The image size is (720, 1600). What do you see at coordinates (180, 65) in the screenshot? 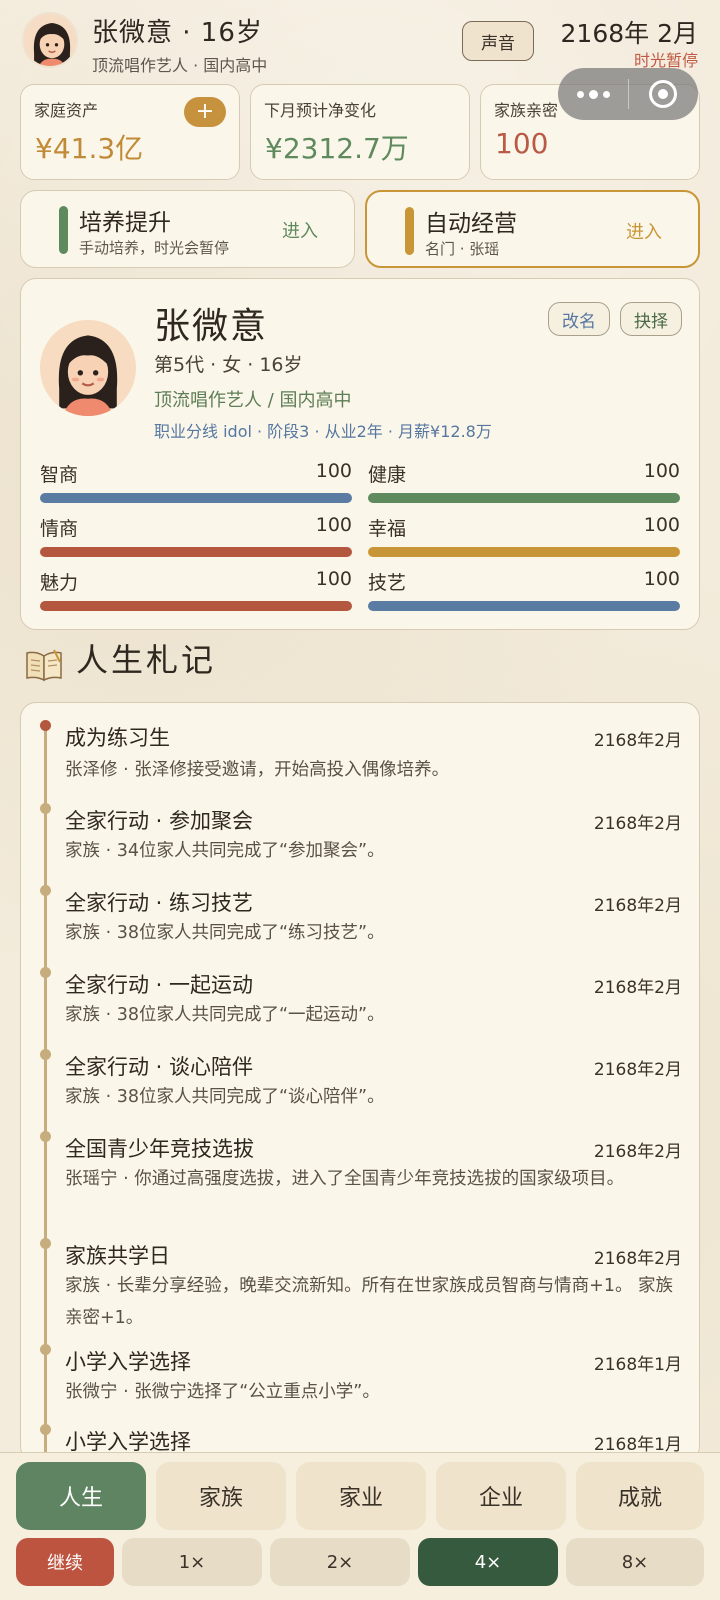
I see `header-subtitle: 顶流唱作艺人 · 国内高中` at bounding box center [180, 65].